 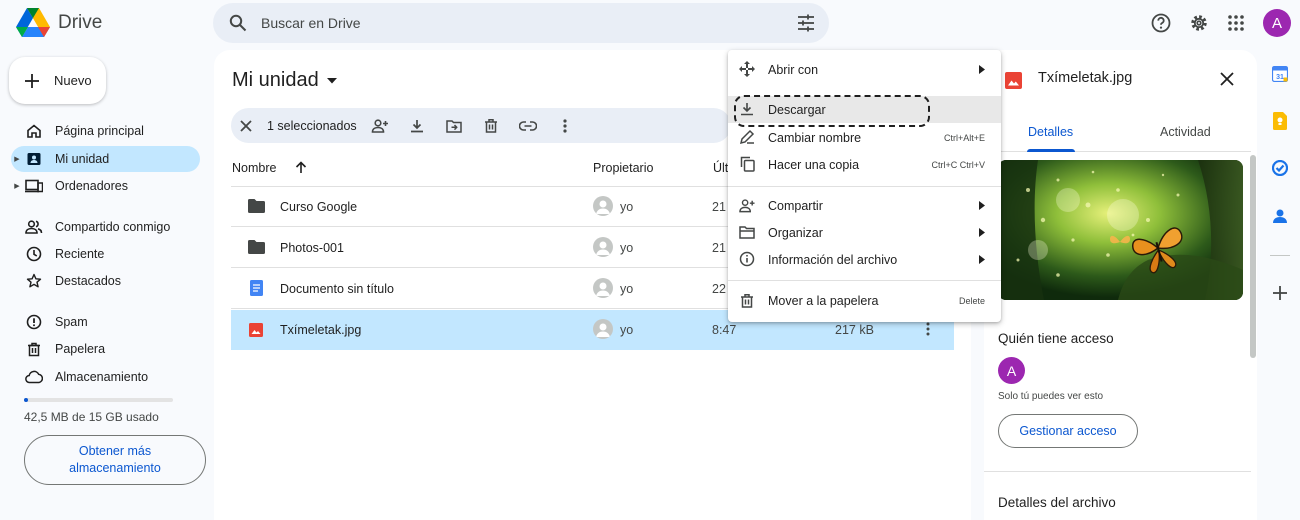 I want to click on access-user-avatar: A, so click(x=1011, y=370).